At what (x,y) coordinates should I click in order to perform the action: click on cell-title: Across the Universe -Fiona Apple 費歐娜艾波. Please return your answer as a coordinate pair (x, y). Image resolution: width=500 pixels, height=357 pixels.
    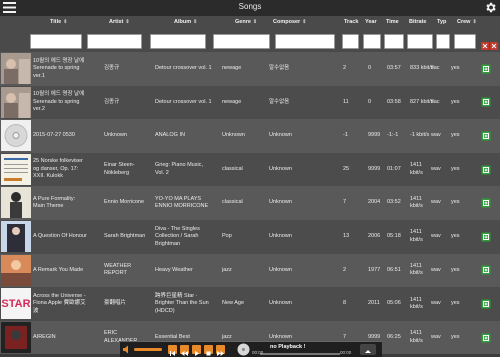
    Looking at the image, I should click on (59, 303).